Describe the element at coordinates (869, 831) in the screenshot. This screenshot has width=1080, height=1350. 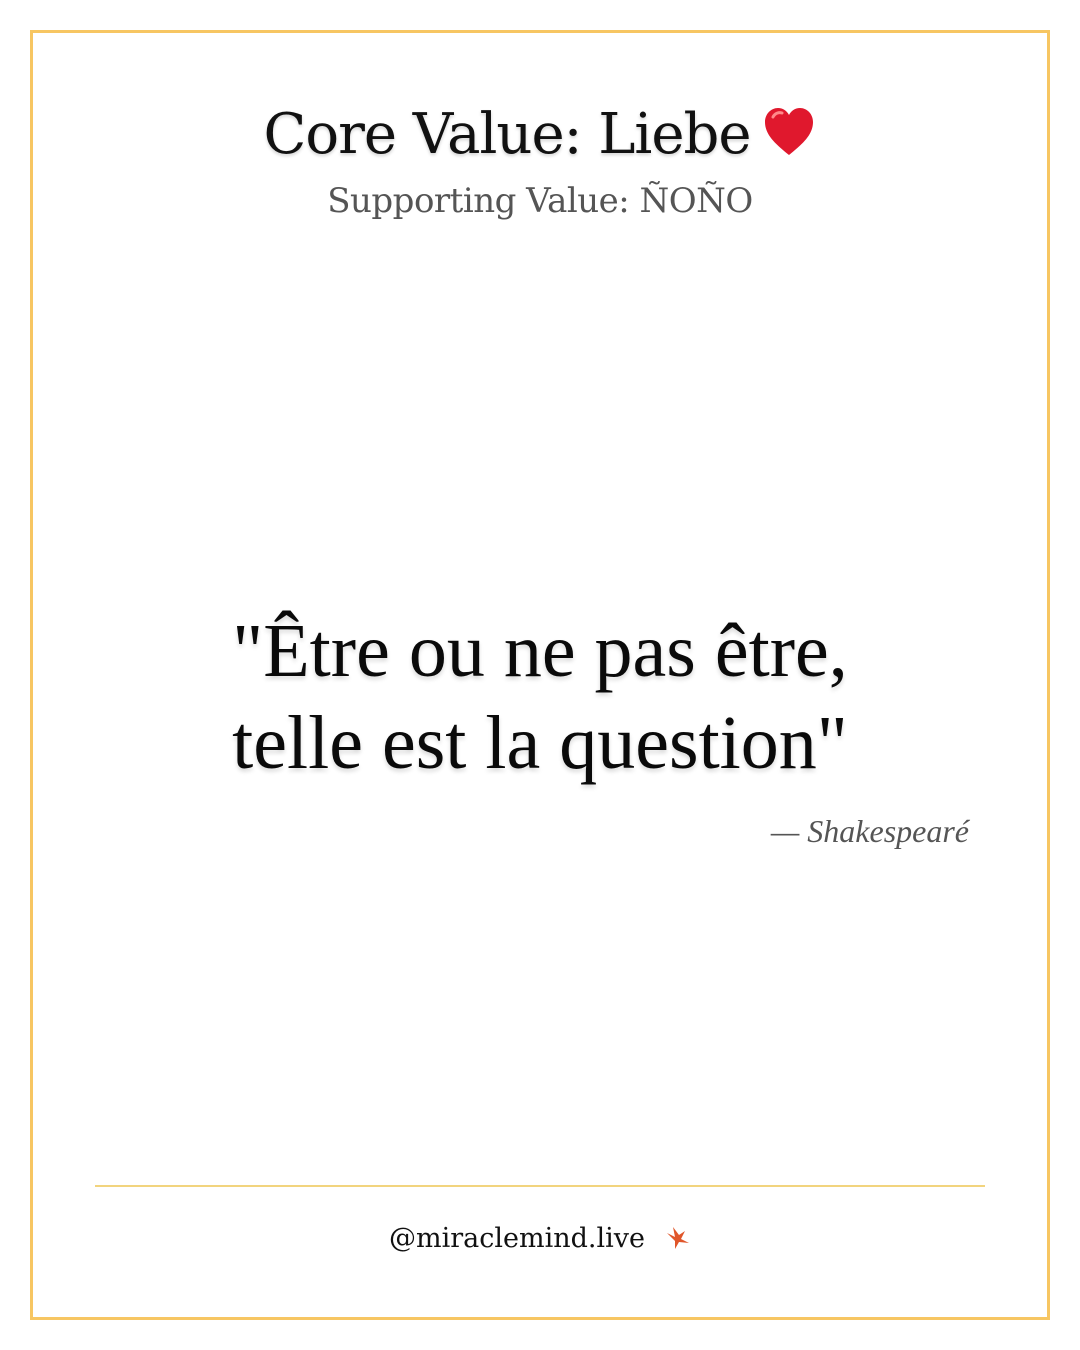
I see `quote-author: — Shakespearé` at that location.